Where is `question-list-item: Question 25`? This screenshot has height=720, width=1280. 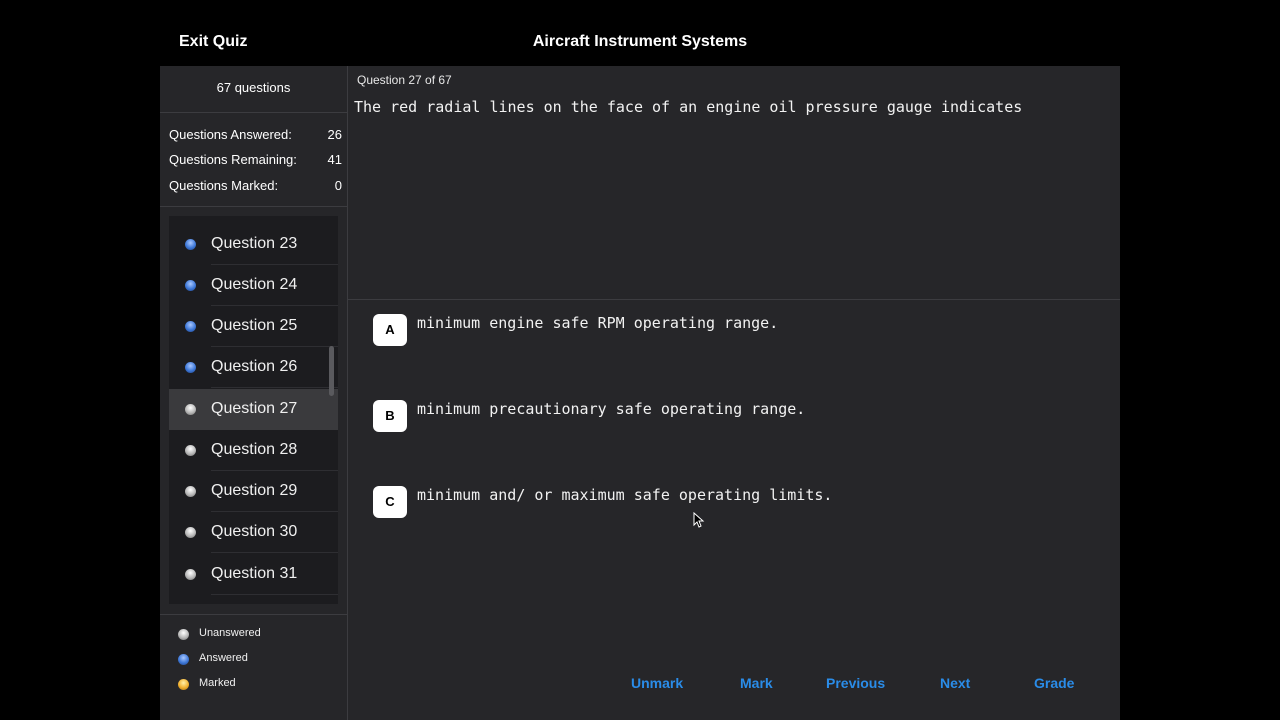
question-list-item: Question 25 is located at coordinates (253, 326).